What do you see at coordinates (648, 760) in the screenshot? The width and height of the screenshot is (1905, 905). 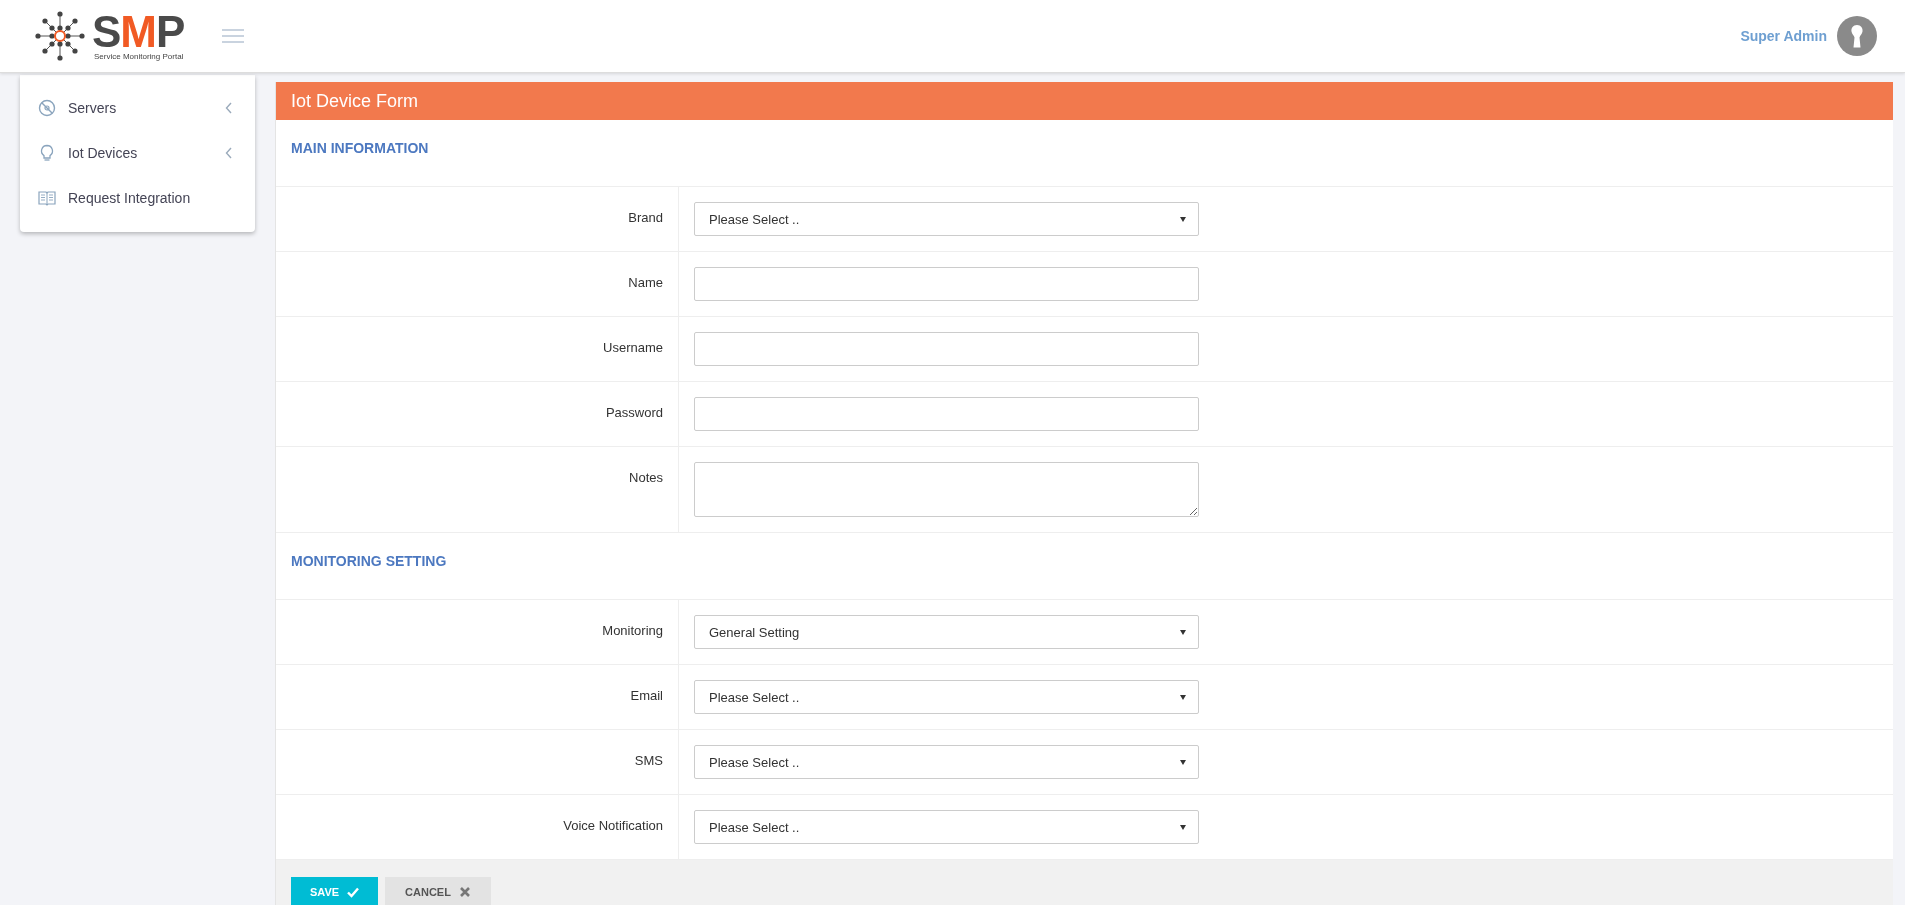 I see `field-label: SMS` at bounding box center [648, 760].